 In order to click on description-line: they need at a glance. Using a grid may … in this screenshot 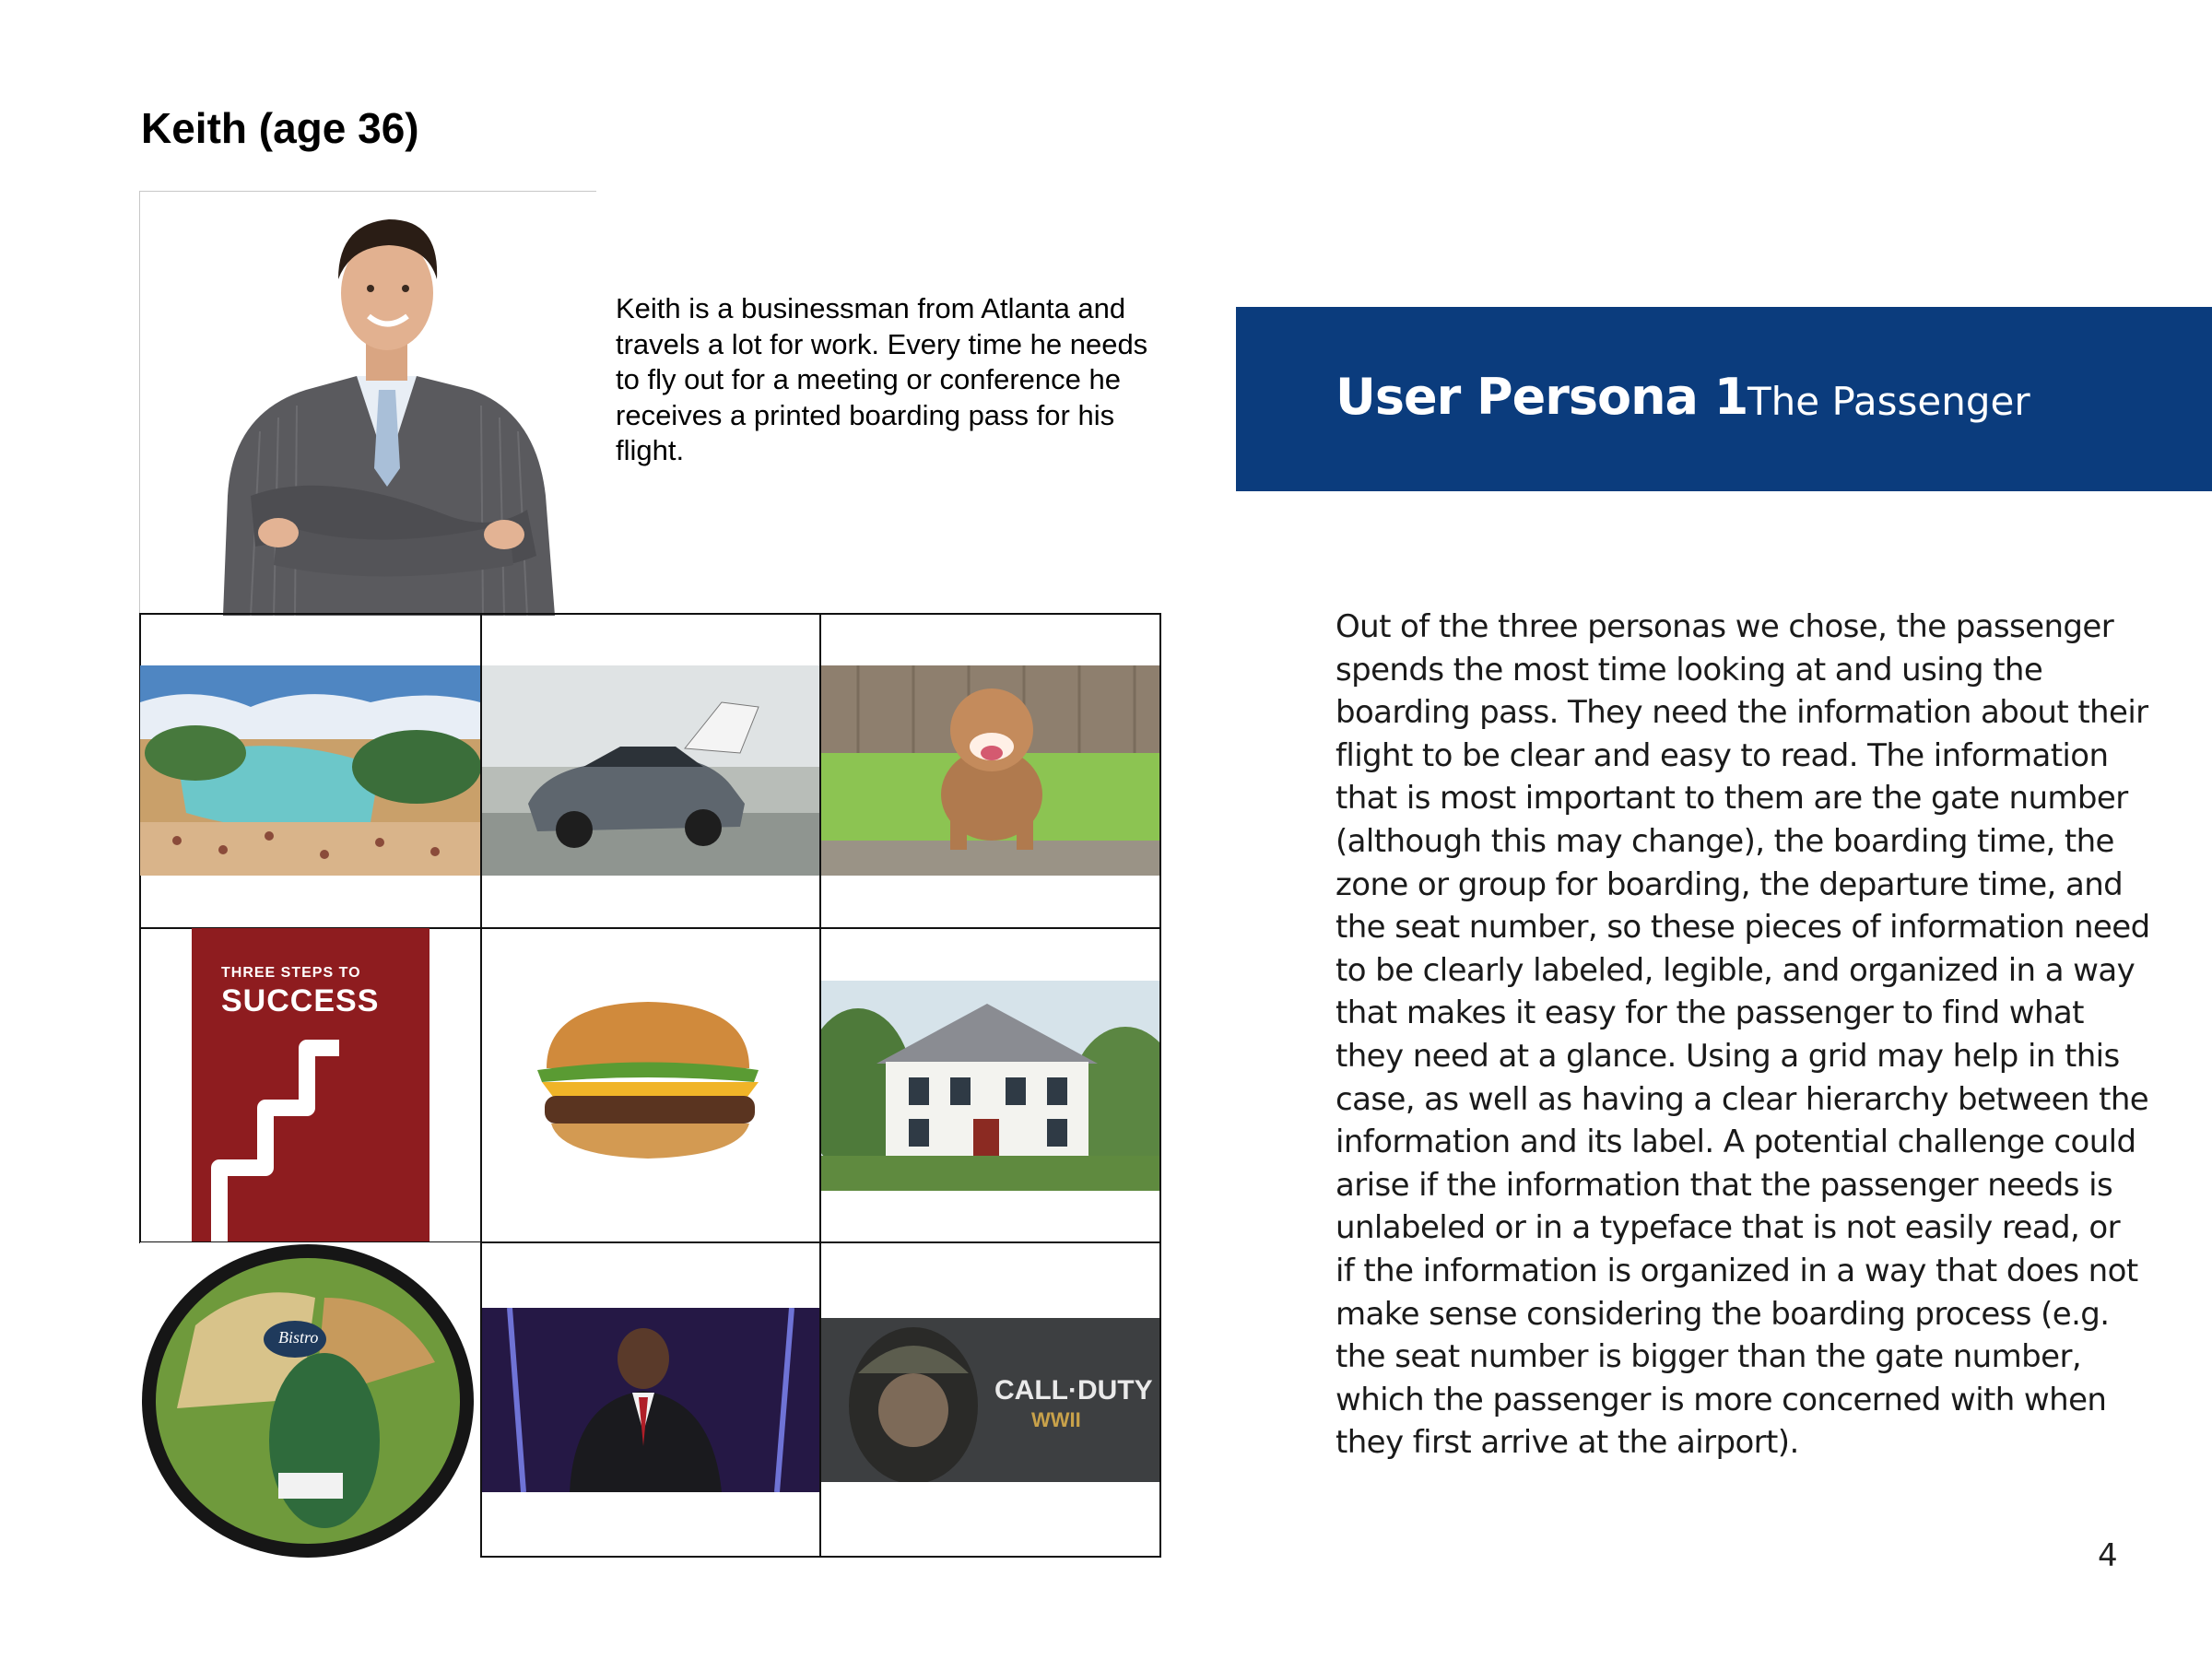, I will do `click(1727, 1056)`.